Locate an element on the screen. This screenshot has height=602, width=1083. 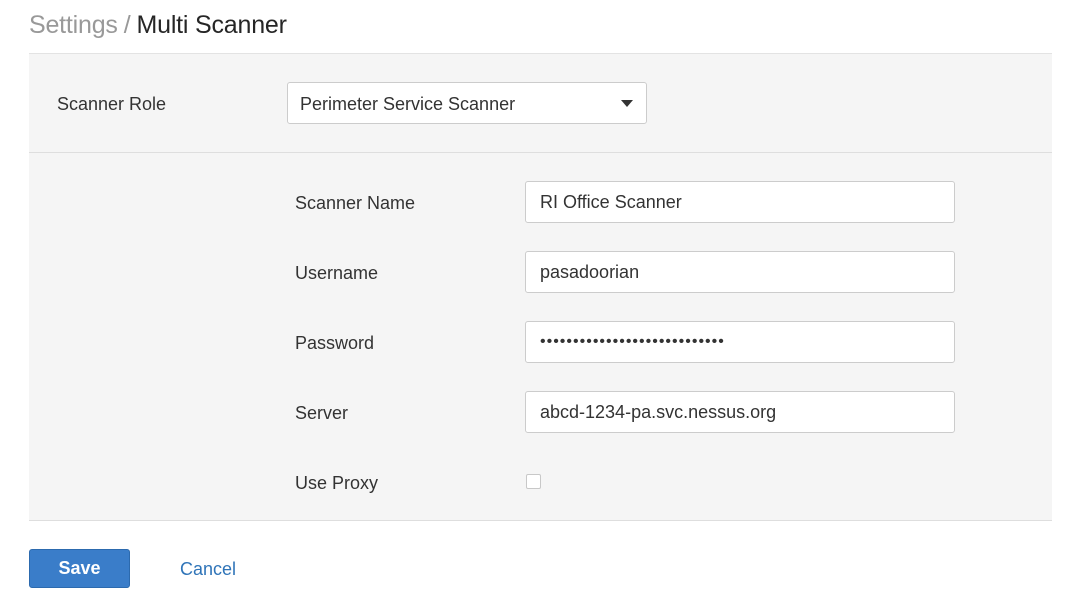
breadcrumb: Settings / Multi Scanner is located at coordinates (158, 25).